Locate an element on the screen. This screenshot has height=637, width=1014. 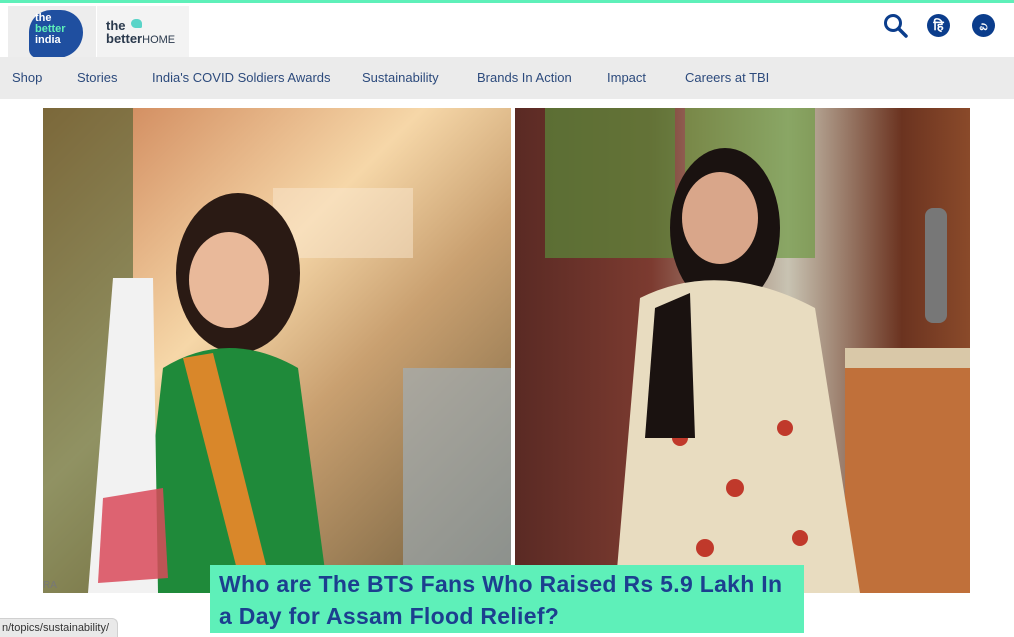
better-home-word-2: better is located at coordinates (124, 38).